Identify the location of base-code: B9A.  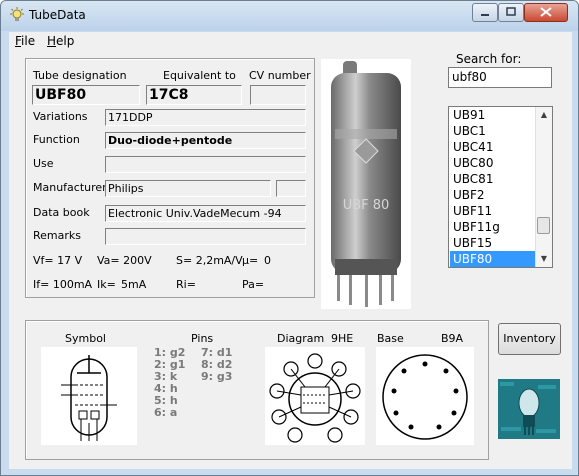
(452, 338).